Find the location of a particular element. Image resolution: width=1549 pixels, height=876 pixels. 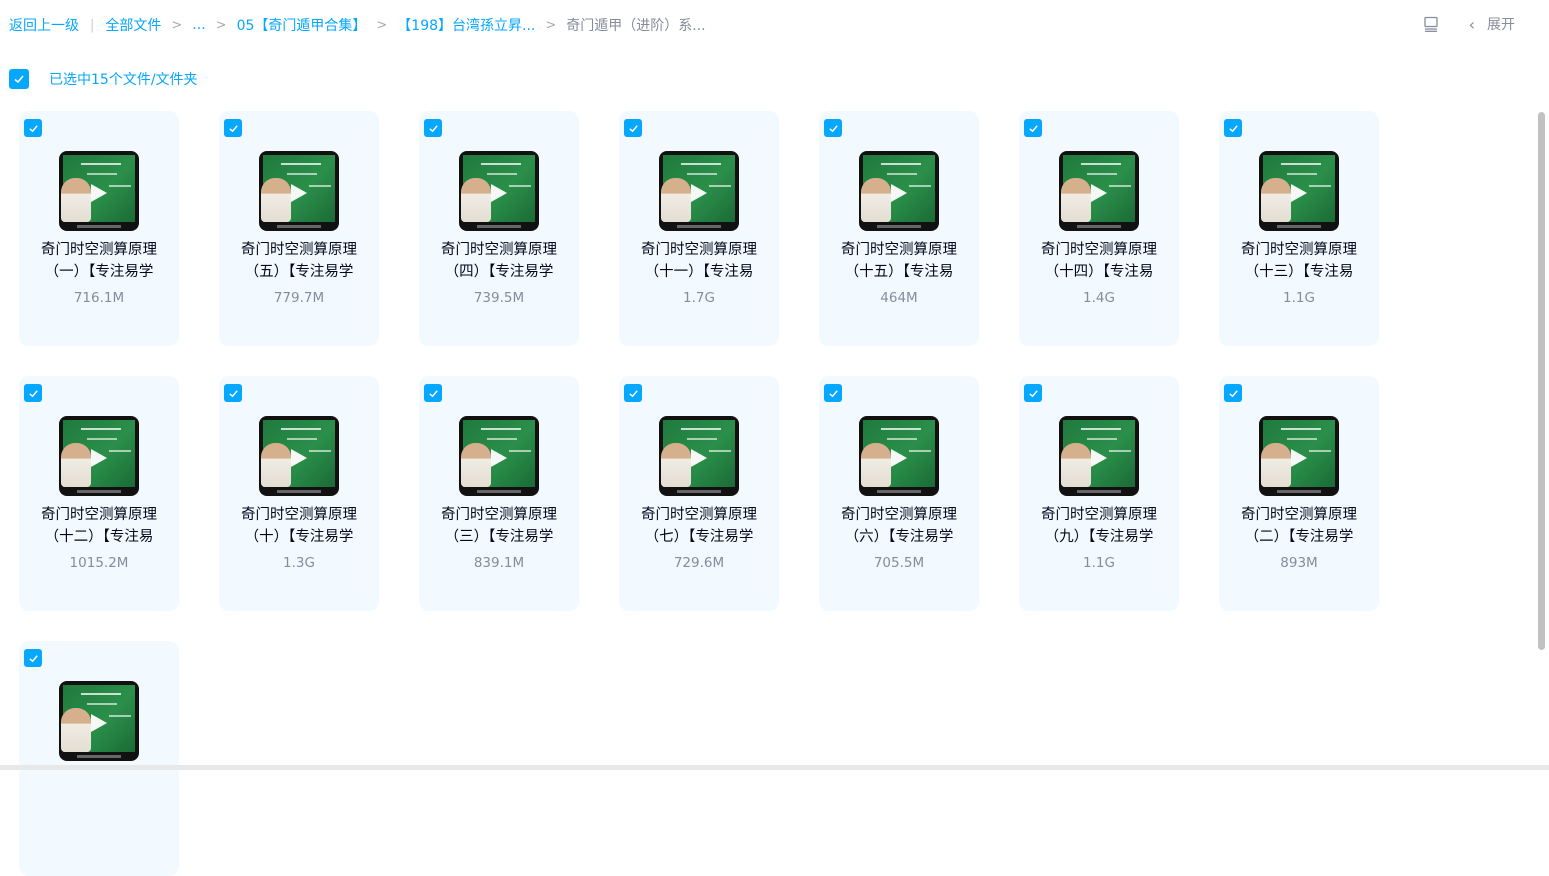

file-card: 奇门时空测算原理（九）【专注易学1.1G is located at coordinates (1099, 493).